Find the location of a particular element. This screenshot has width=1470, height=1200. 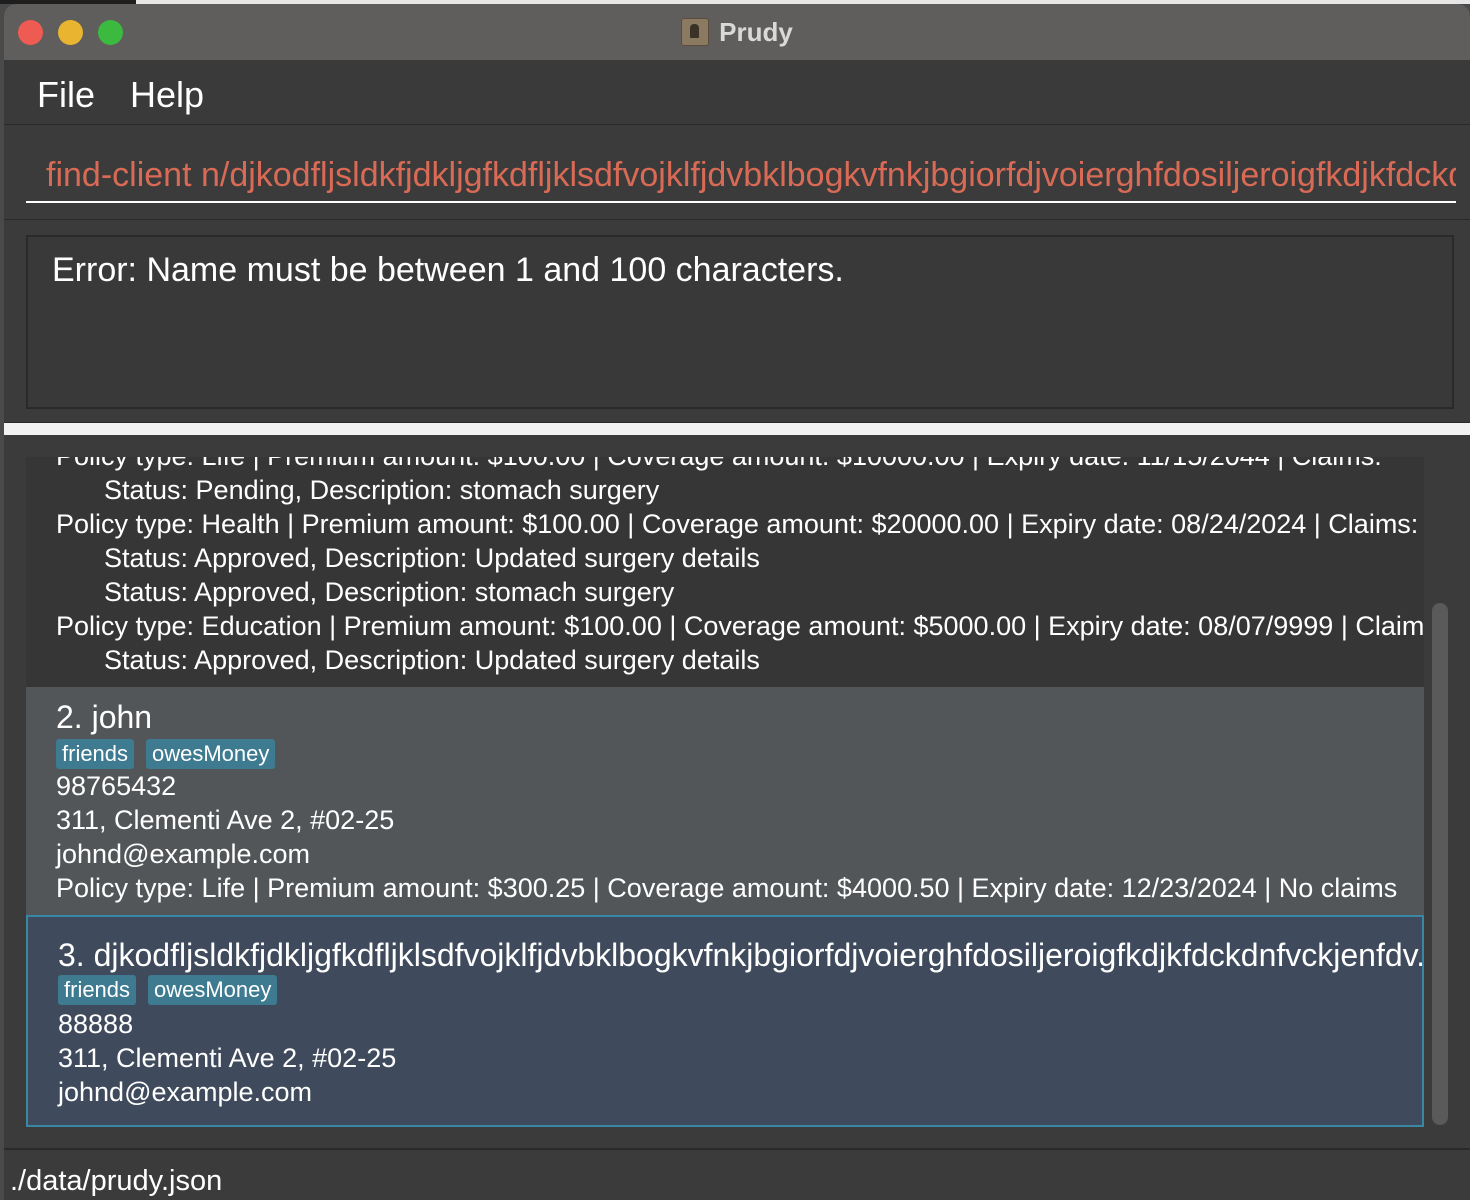

client-name: 2. john is located at coordinates (104, 717).